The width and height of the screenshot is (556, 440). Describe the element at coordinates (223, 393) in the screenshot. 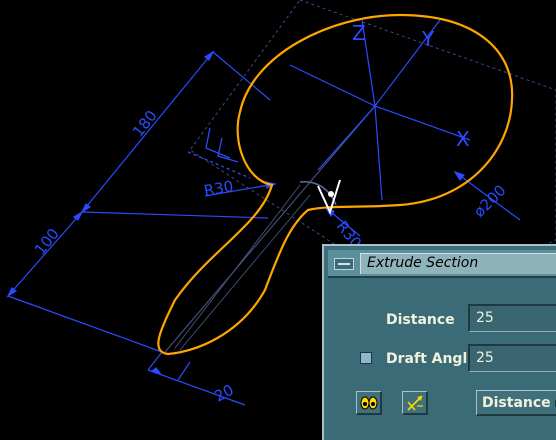

I see `dimension-20-label: 20` at that location.